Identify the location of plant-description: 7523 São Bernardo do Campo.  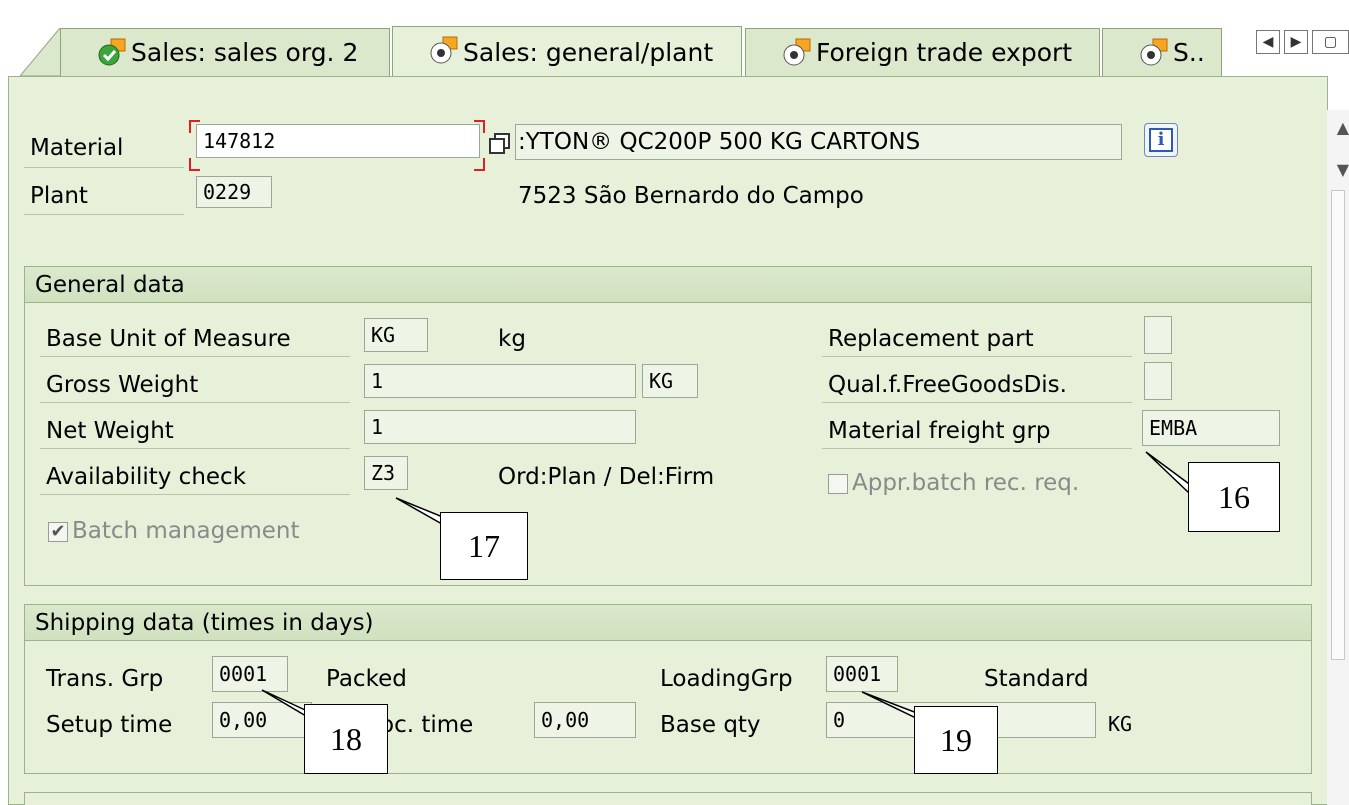
(691, 196).